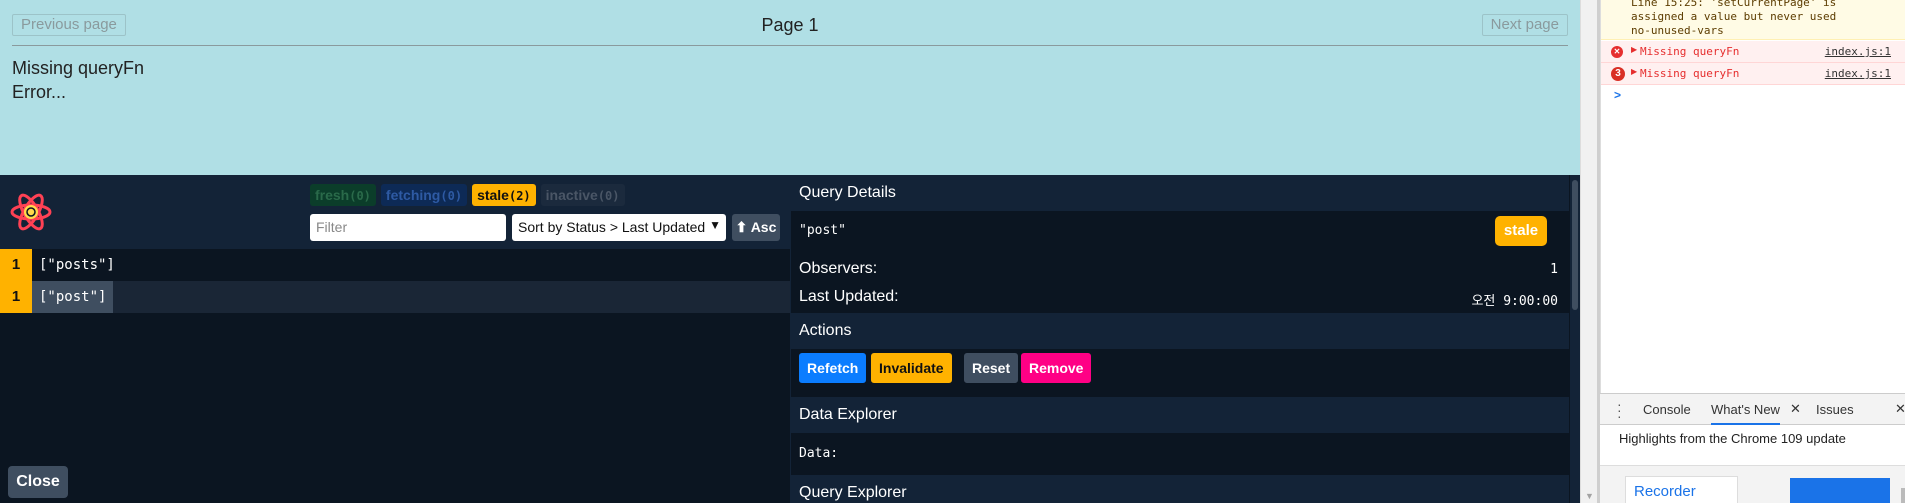  What do you see at coordinates (1589, 496) in the screenshot?
I see `scroll-down-icon: ▼` at bounding box center [1589, 496].